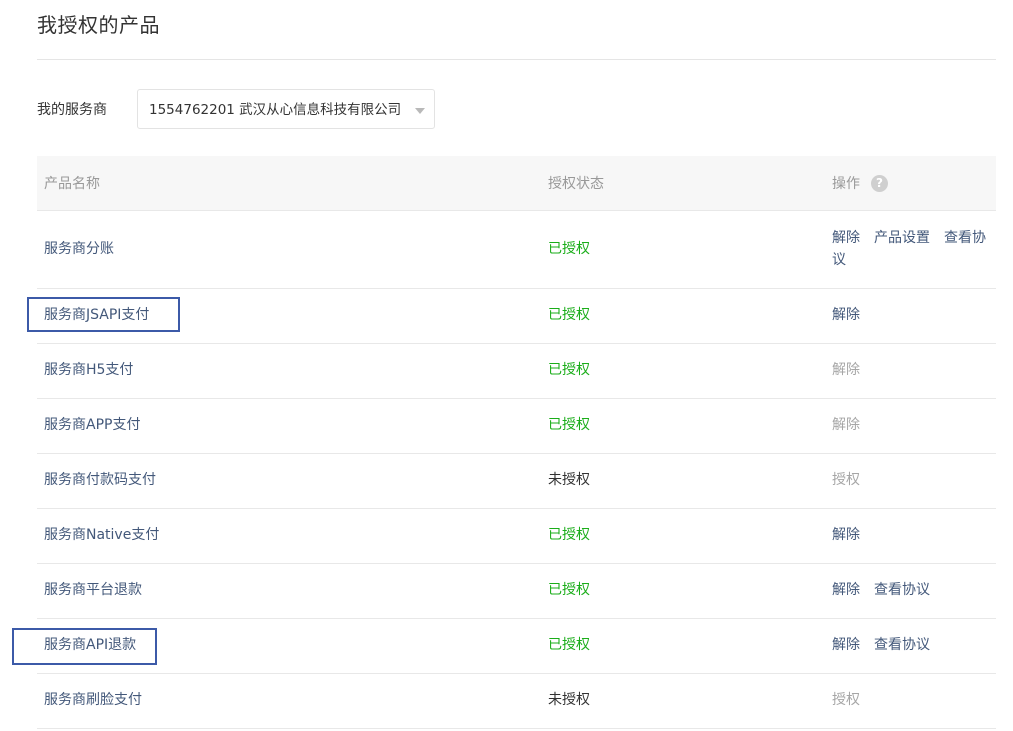 This screenshot has height=731, width=1013. What do you see at coordinates (516, 183) in the screenshot?
I see `table-header: 产品名称 授权状态 操作 ?` at bounding box center [516, 183].